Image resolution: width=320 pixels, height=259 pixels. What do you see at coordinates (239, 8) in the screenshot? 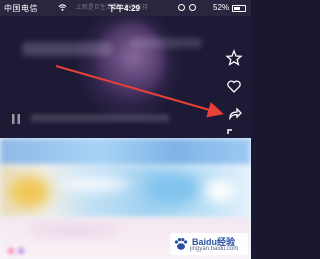
I see `battery-icon` at bounding box center [239, 8].